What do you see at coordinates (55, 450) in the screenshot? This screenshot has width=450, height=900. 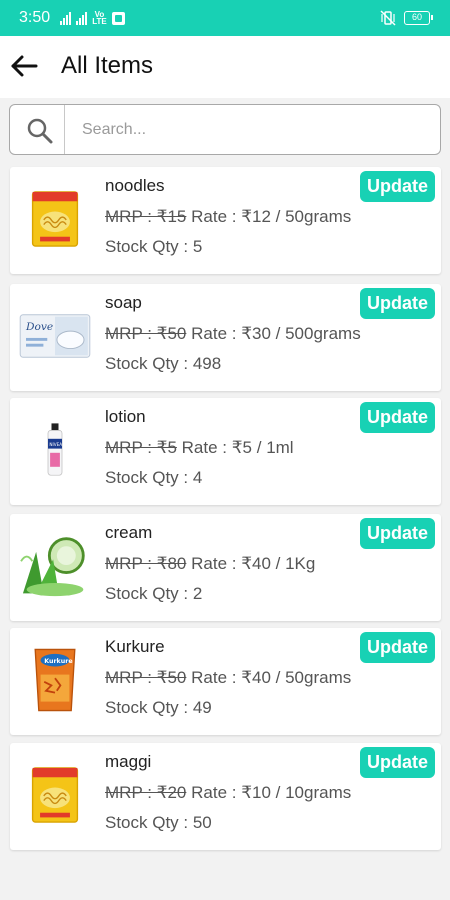 I see `product-thumbnail: NIVEA` at bounding box center [55, 450].